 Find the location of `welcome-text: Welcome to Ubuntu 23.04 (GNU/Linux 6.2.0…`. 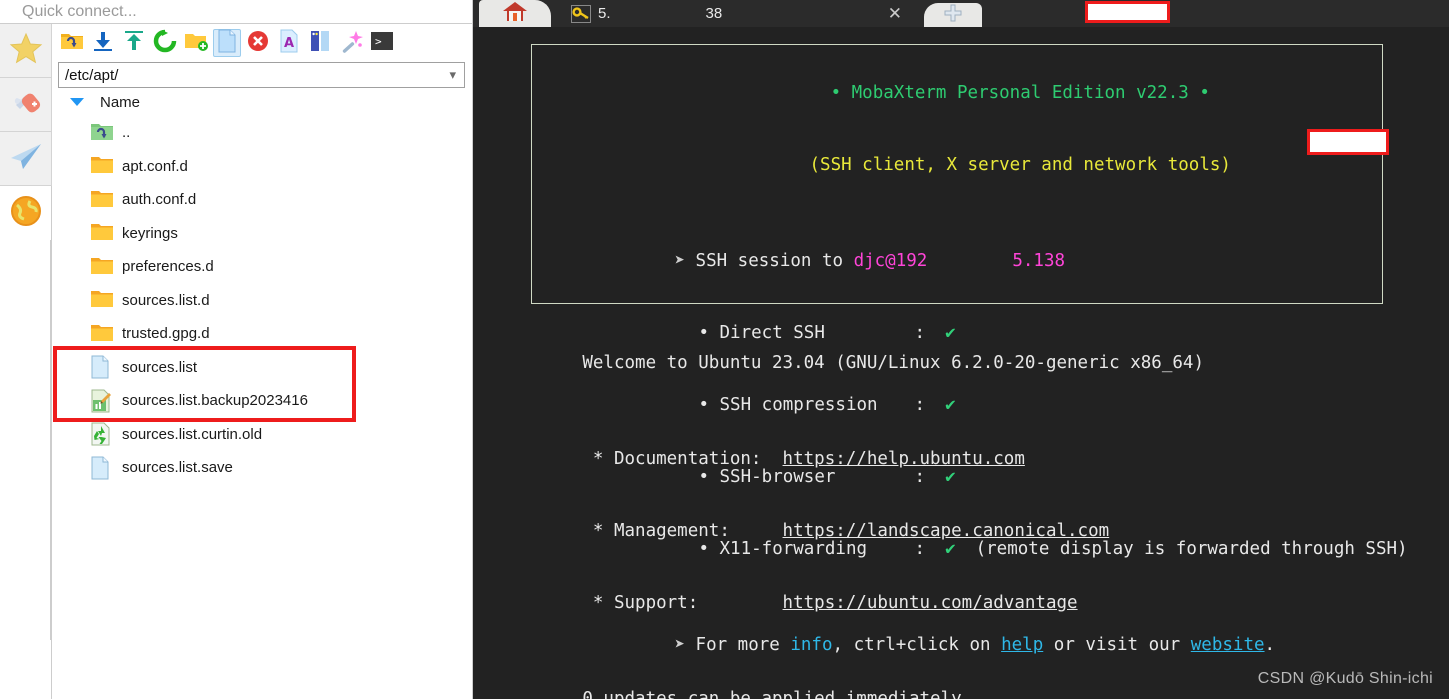

welcome-text: Welcome to Ubuntu 23.04 (GNU/Linux 6.2.0… is located at coordinates (893, 363).